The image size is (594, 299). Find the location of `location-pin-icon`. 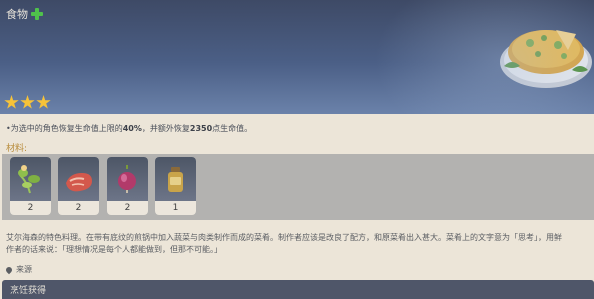

location-pin-icon is located at coordinates (9, 269).